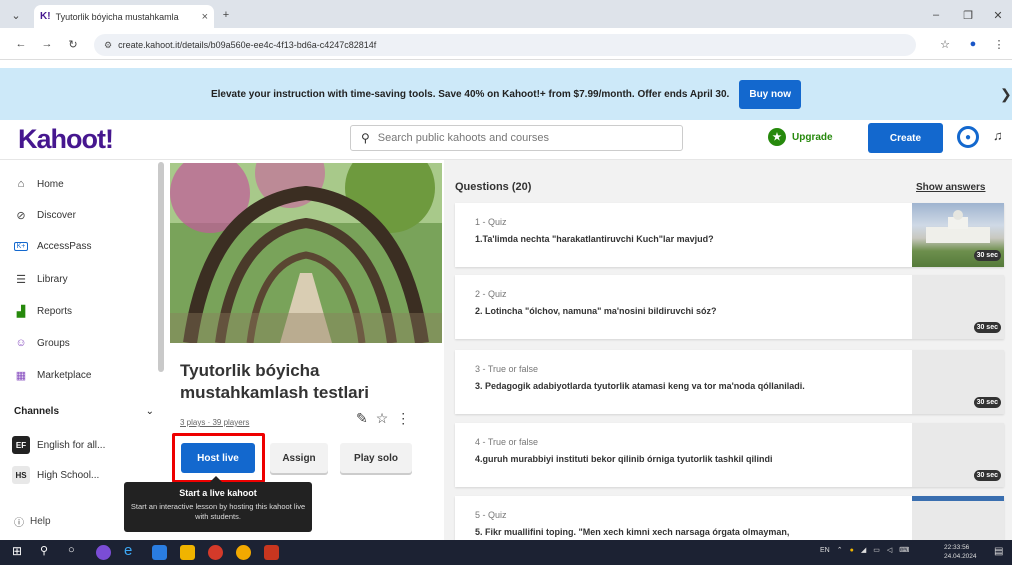 The image size is (1012, 565). What do you see at coordinates (205, 17) in the screenshot?
I see `close-tab-icon: ×` at bounding box center [205, 17].